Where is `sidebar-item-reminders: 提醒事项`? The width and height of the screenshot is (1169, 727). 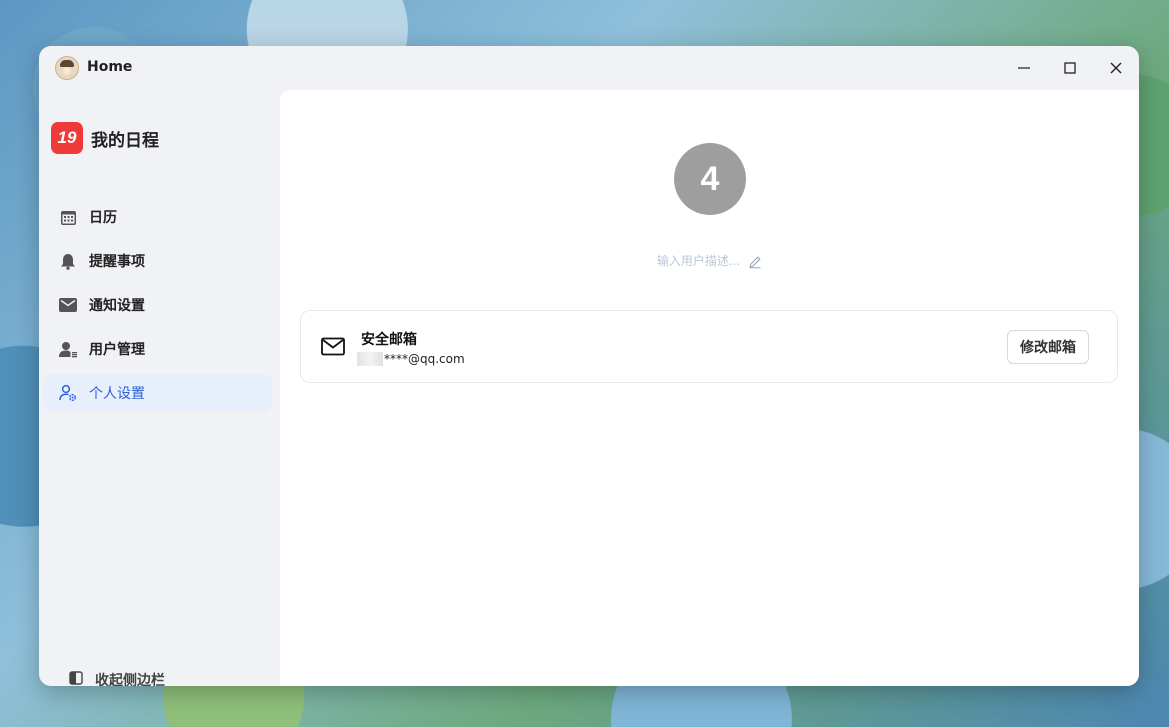
sidebar-item-reminders: 提醒事项 is located at coordinates (157, 261).